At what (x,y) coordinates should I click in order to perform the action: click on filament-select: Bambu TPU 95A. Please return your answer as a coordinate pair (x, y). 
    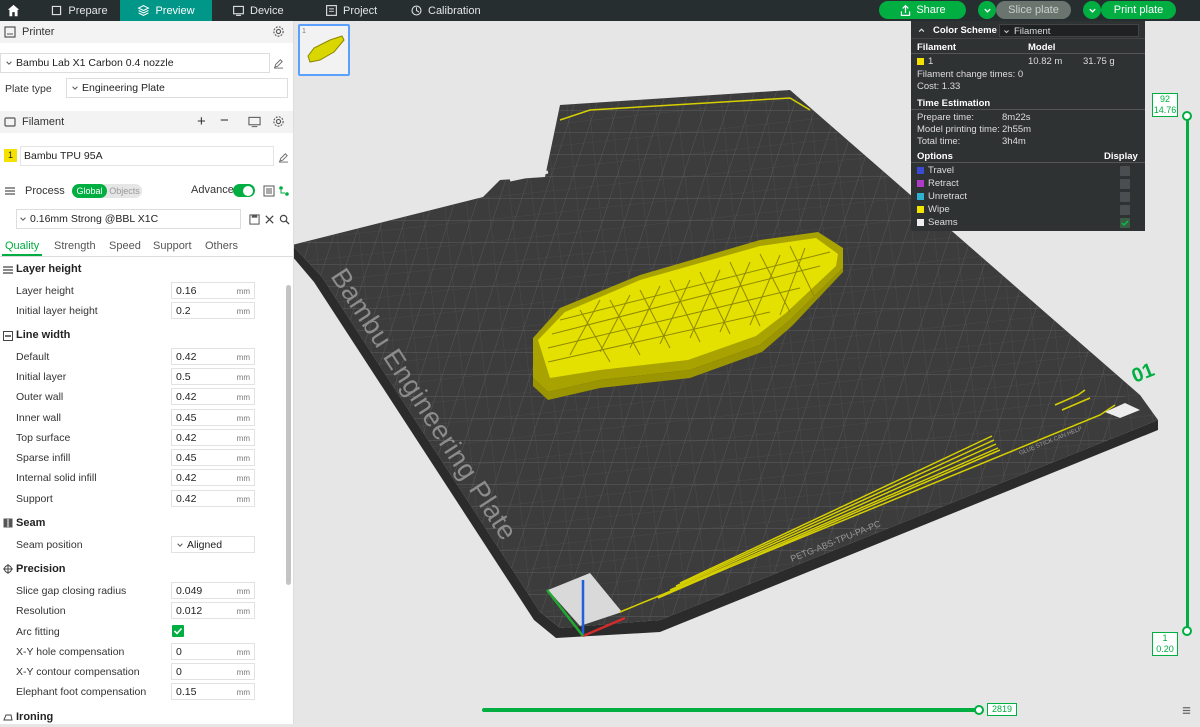
    Looking at the image, I should click on (147, 156).